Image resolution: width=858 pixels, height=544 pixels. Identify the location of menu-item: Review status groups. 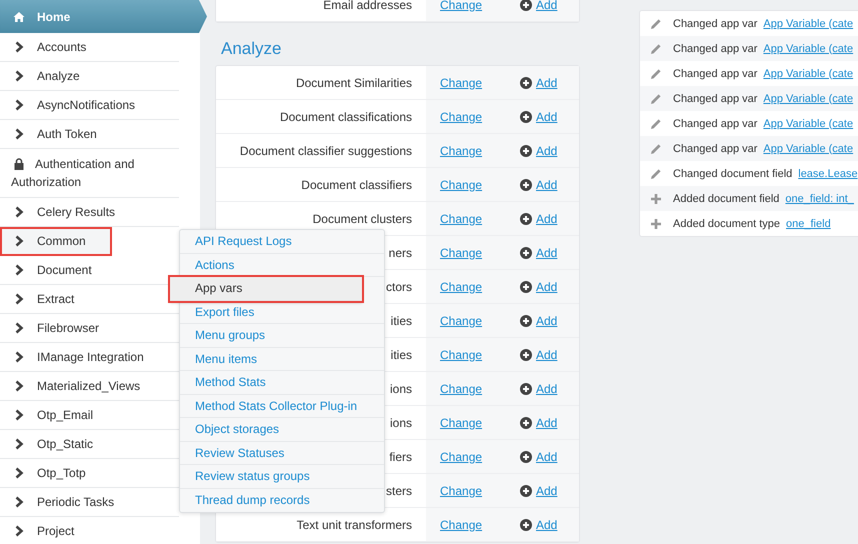
(282, 476).